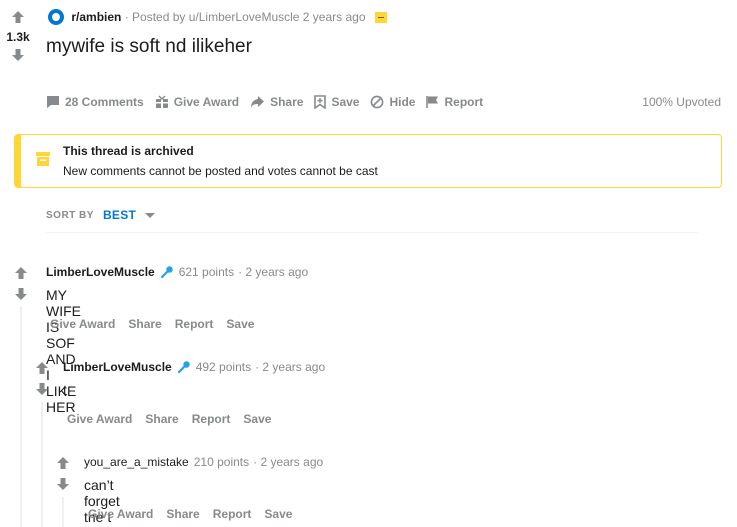  Describe the element at coordinates (128, 151) in the screenshot. I see `archived-title: This thread is archived` at that location.